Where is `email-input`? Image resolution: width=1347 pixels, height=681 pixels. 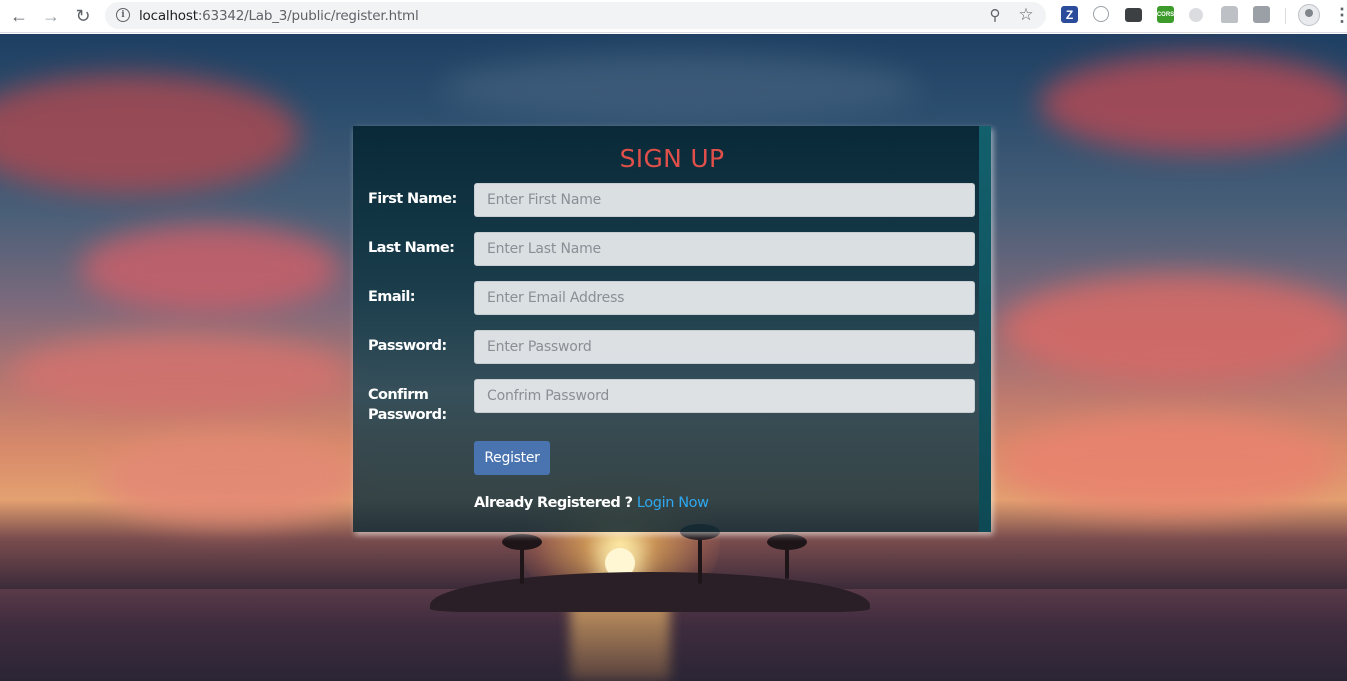 email-input is located at coordinates (724, 298).